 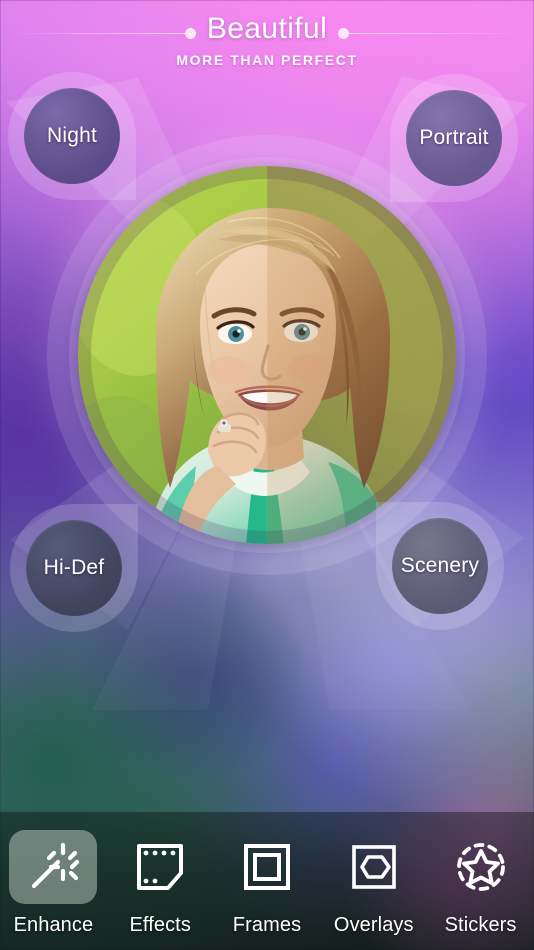 I want to click on tab-stickers: Stickers, so click(x=480, y=883).